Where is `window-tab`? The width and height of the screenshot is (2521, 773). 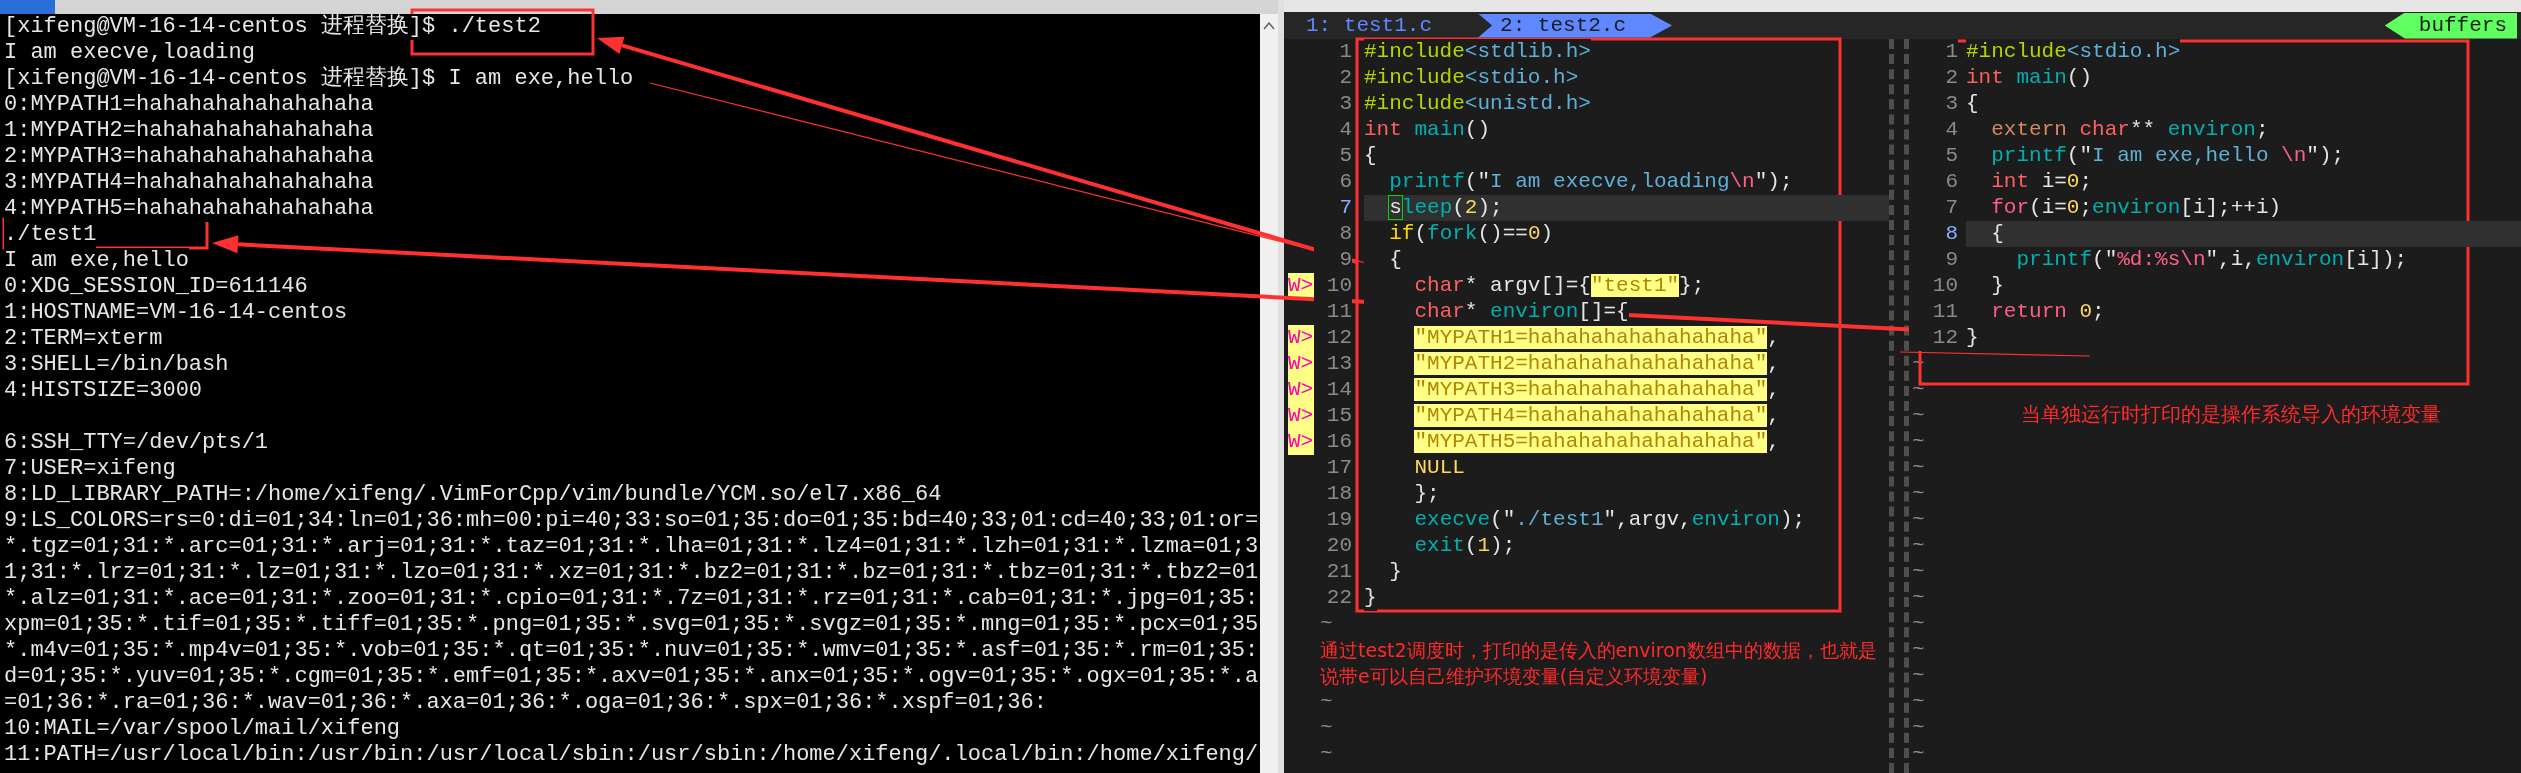
window-tab is located at coordinates (27, 7).